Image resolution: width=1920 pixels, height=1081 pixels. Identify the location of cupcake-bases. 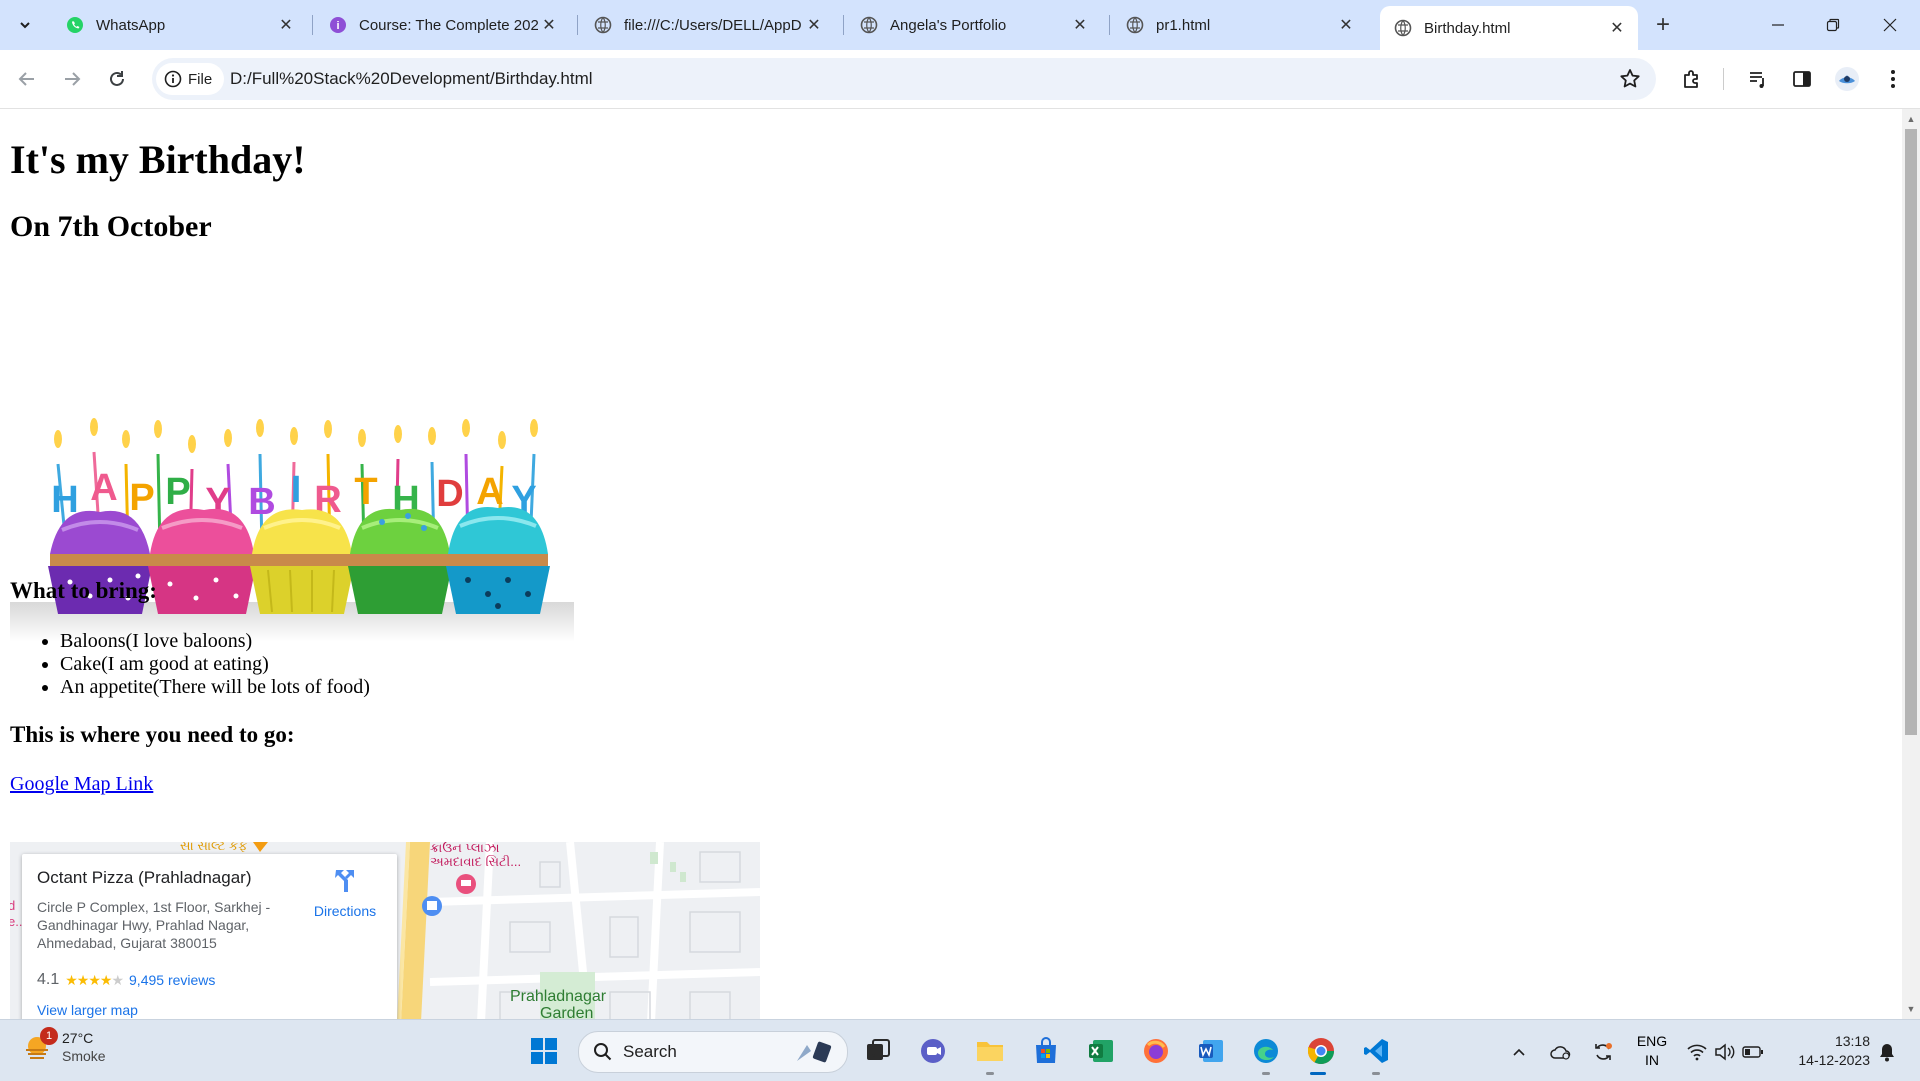
(299, 560).